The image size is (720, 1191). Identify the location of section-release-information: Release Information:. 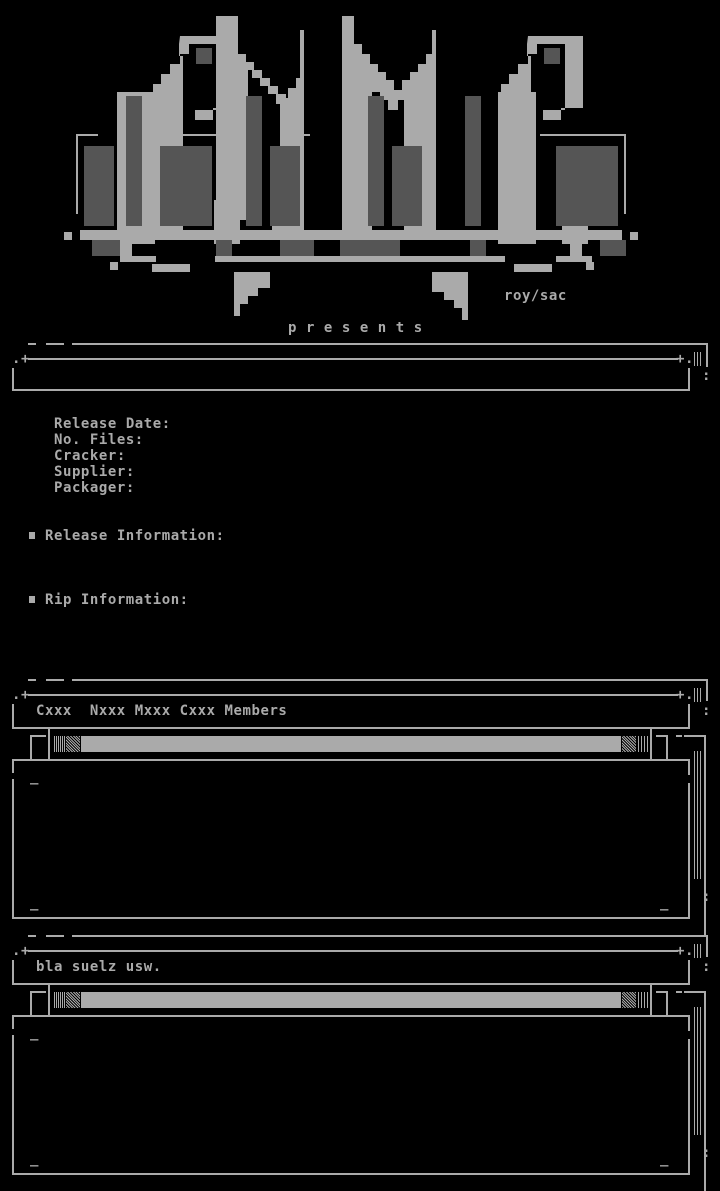
(135, 536).